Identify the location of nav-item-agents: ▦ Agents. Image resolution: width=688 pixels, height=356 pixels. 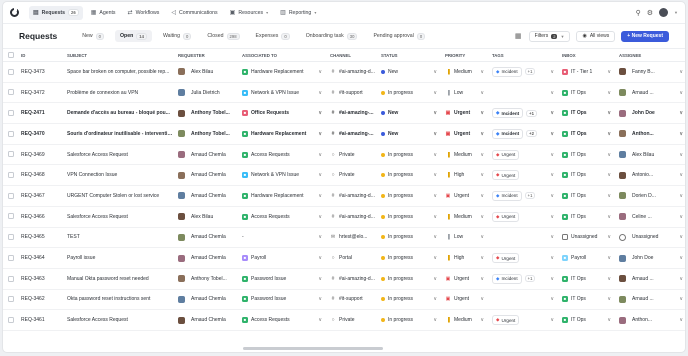
(103, 13).